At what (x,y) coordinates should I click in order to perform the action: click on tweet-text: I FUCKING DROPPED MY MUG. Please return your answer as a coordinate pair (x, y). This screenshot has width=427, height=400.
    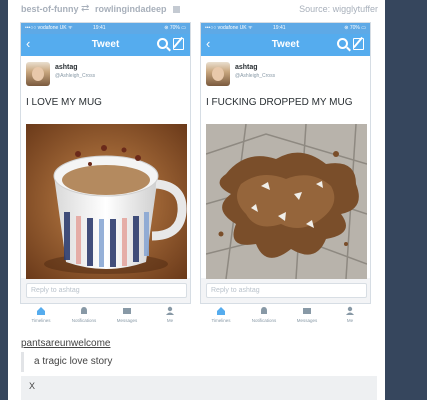
    Looking at the image, I should click on (279, 102).